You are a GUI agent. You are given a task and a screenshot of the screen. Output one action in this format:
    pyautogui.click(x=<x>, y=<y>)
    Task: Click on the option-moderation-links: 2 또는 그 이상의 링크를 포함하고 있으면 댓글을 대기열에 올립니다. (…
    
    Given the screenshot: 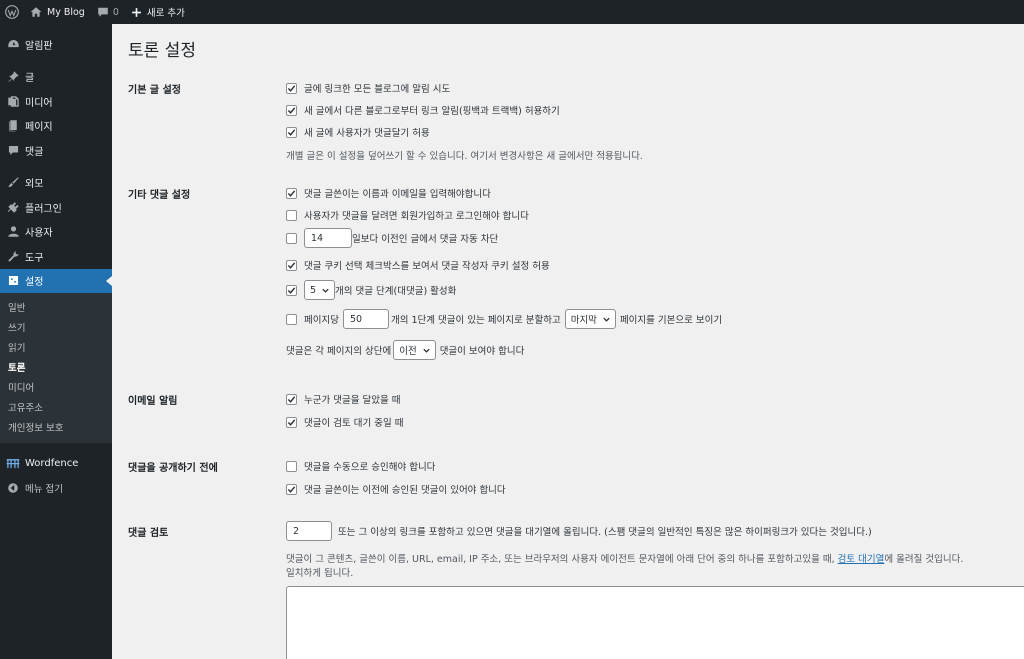 What is the action you would take?
    pyautogui.click(x=579, y=531)
    